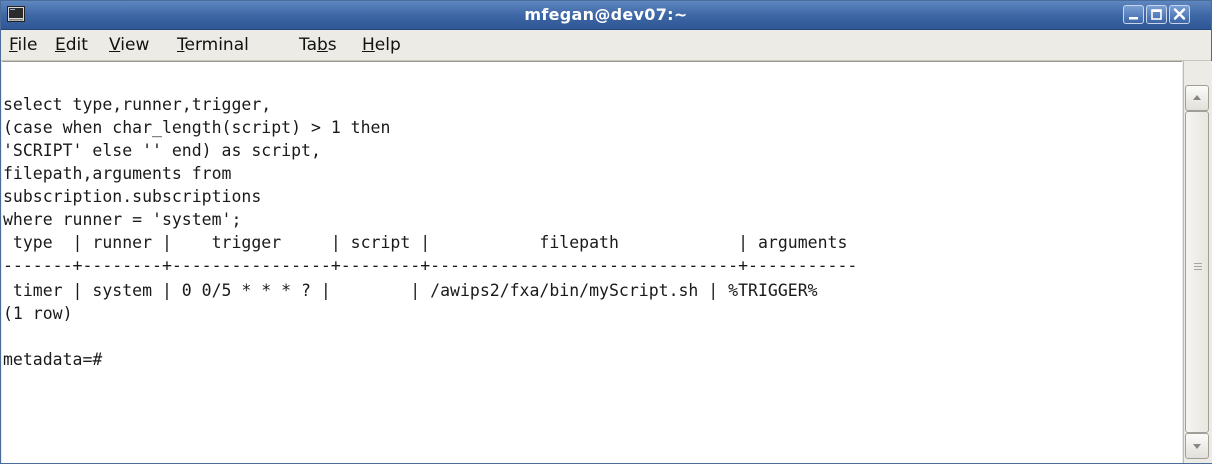 This screenshot has height=464, width=1212. I want to click on terminal-line: (case when char_length(script) > 1 then, so click(197, 127).